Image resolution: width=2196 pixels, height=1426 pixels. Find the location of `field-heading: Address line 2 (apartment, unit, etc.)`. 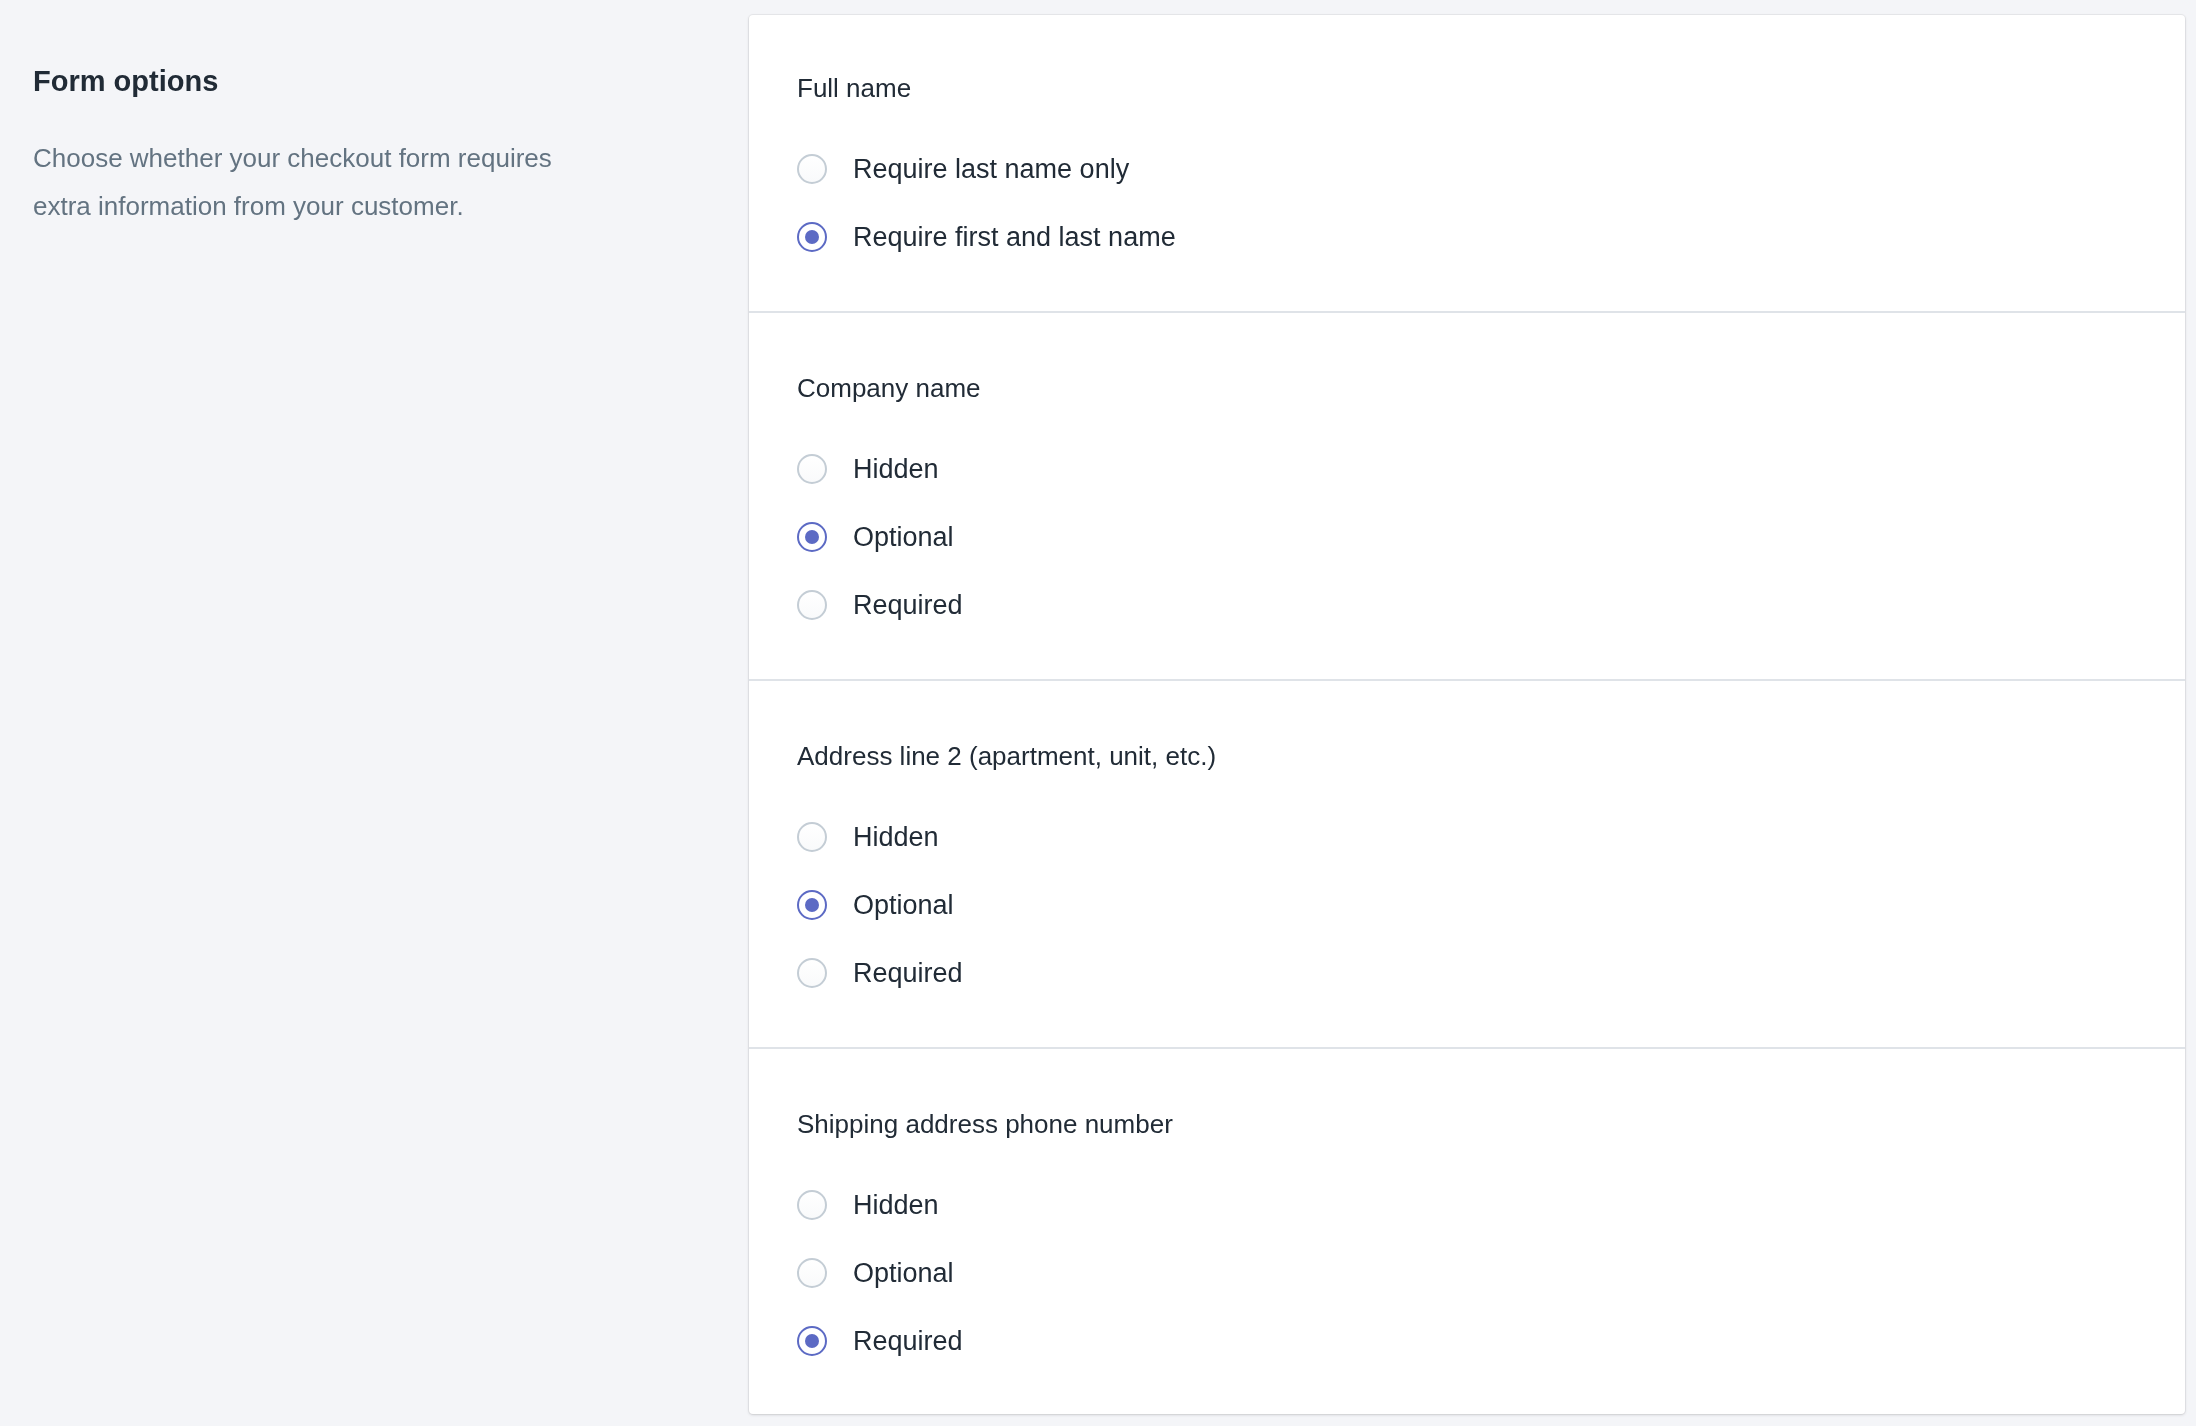

field-heading: Address line 2 (apartment, unit, etc.) is located at coordinates (1007, 756).